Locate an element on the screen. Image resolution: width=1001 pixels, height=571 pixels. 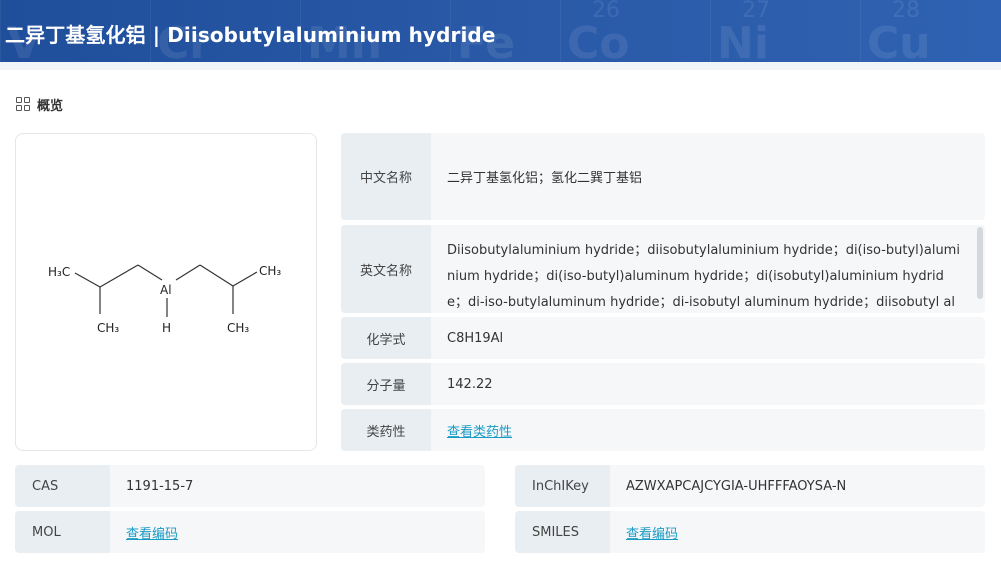
molecule-structure-diagram: H₃C CH₃ Al H CH₃ CH₃ is located at coordinates (164, 299).